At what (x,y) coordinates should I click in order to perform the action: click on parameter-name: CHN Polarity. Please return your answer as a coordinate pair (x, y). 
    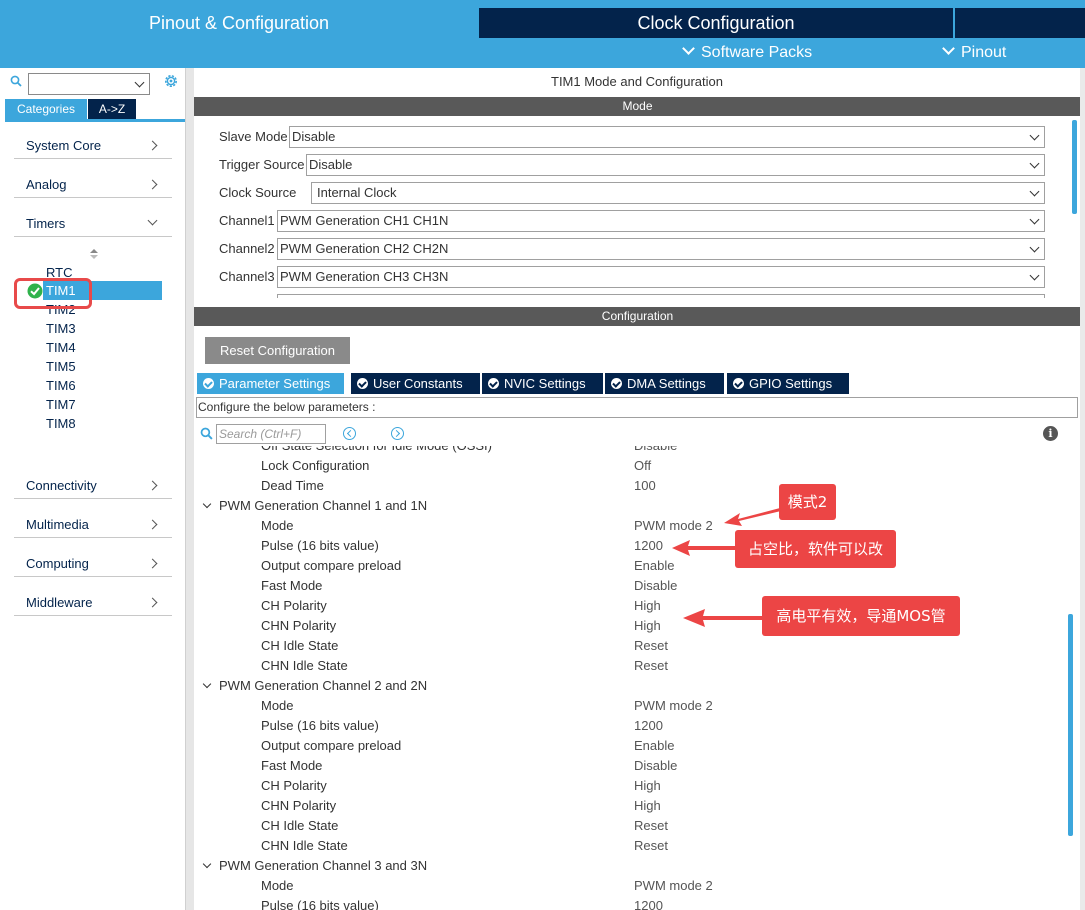
    Looking at the image, I should click on (299, 625).